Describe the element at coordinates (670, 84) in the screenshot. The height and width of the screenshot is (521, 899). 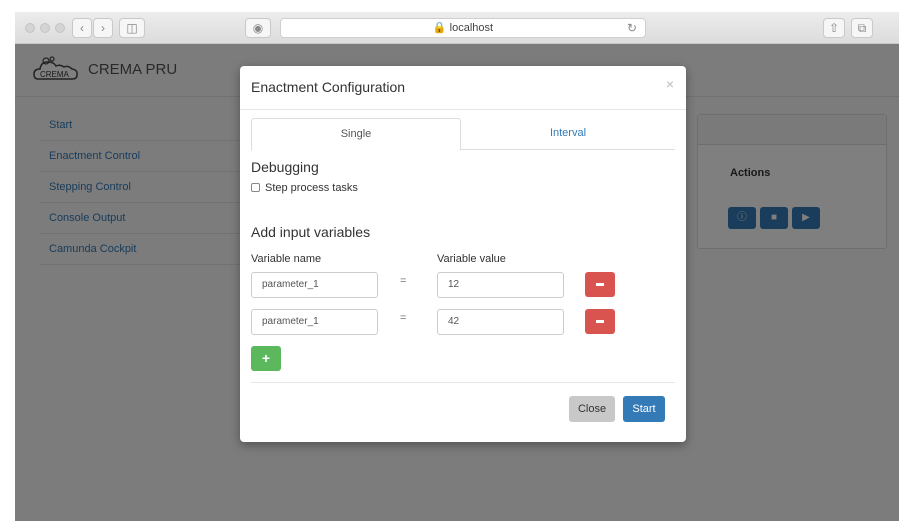
I see `close-icon: ×` at that location.